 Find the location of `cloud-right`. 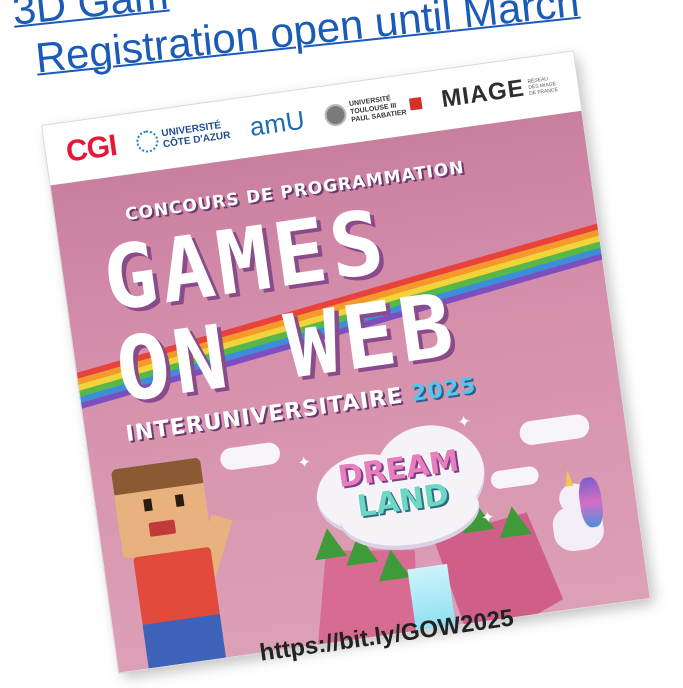

cloud-right is located at coordinates (554, 429).